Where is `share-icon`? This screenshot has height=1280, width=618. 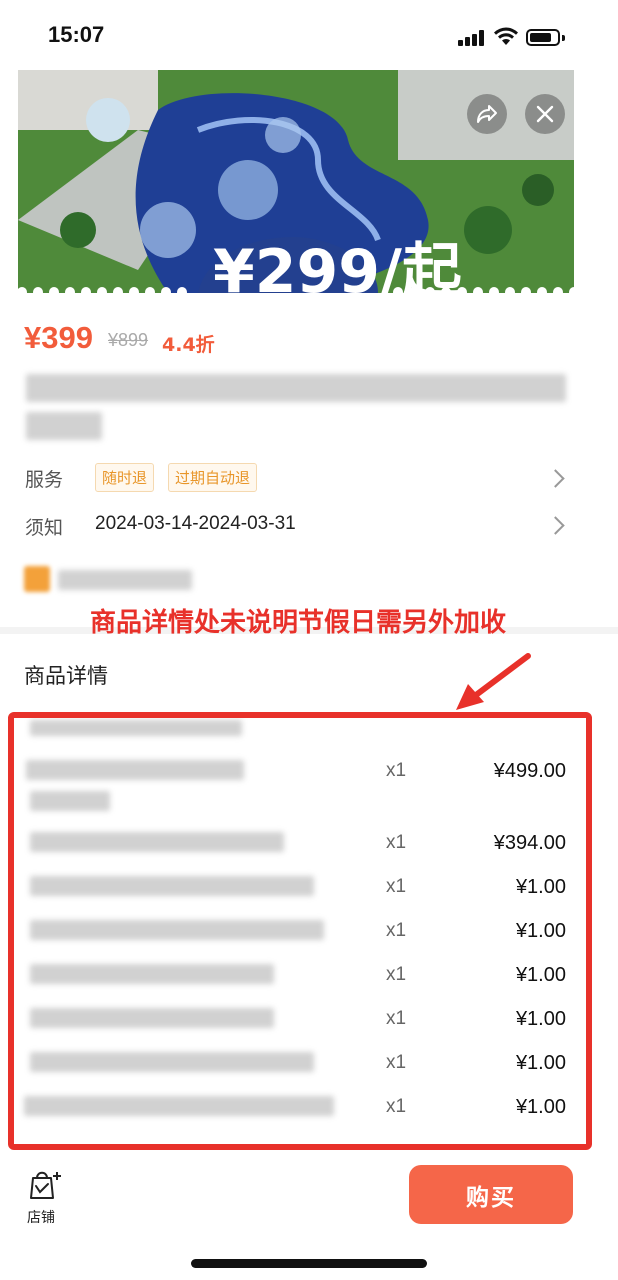
share-icon is located at coordinates (487, 114).